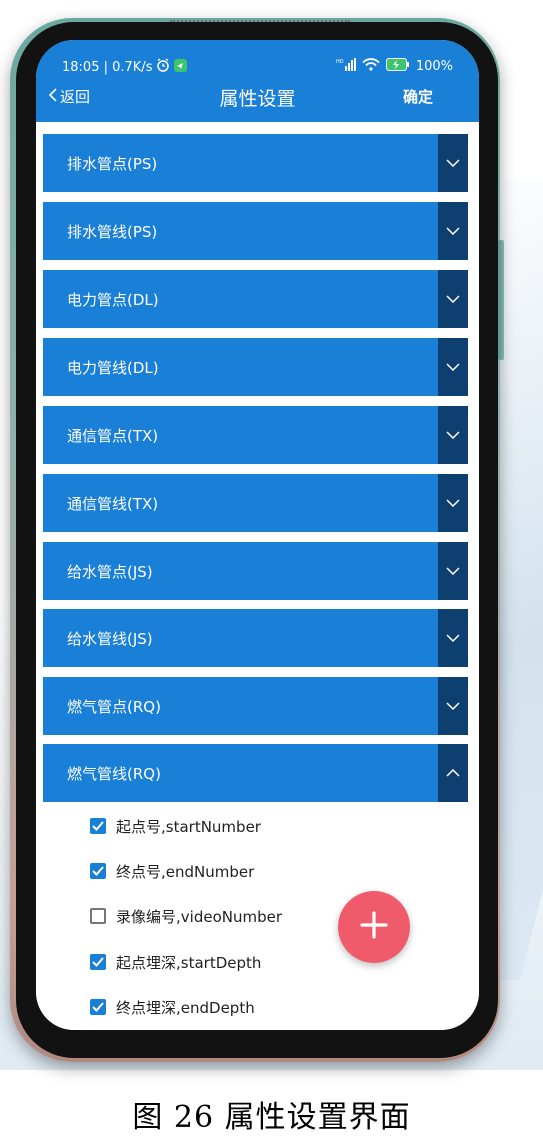 The height and width of the screenshot is (1139, 543). Describe the element at coordinates (340, 62) in the screenshot. I see `svg-text: HD` at that location.